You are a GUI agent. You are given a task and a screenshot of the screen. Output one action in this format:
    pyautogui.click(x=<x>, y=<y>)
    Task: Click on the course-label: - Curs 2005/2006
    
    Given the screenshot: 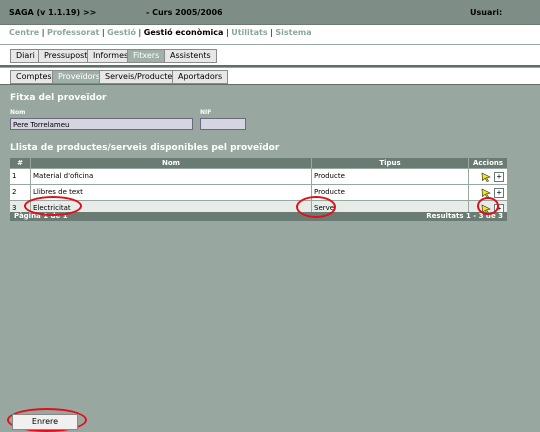 What is the action you would take?
    pyautogui.click(x=184, y=12)
    